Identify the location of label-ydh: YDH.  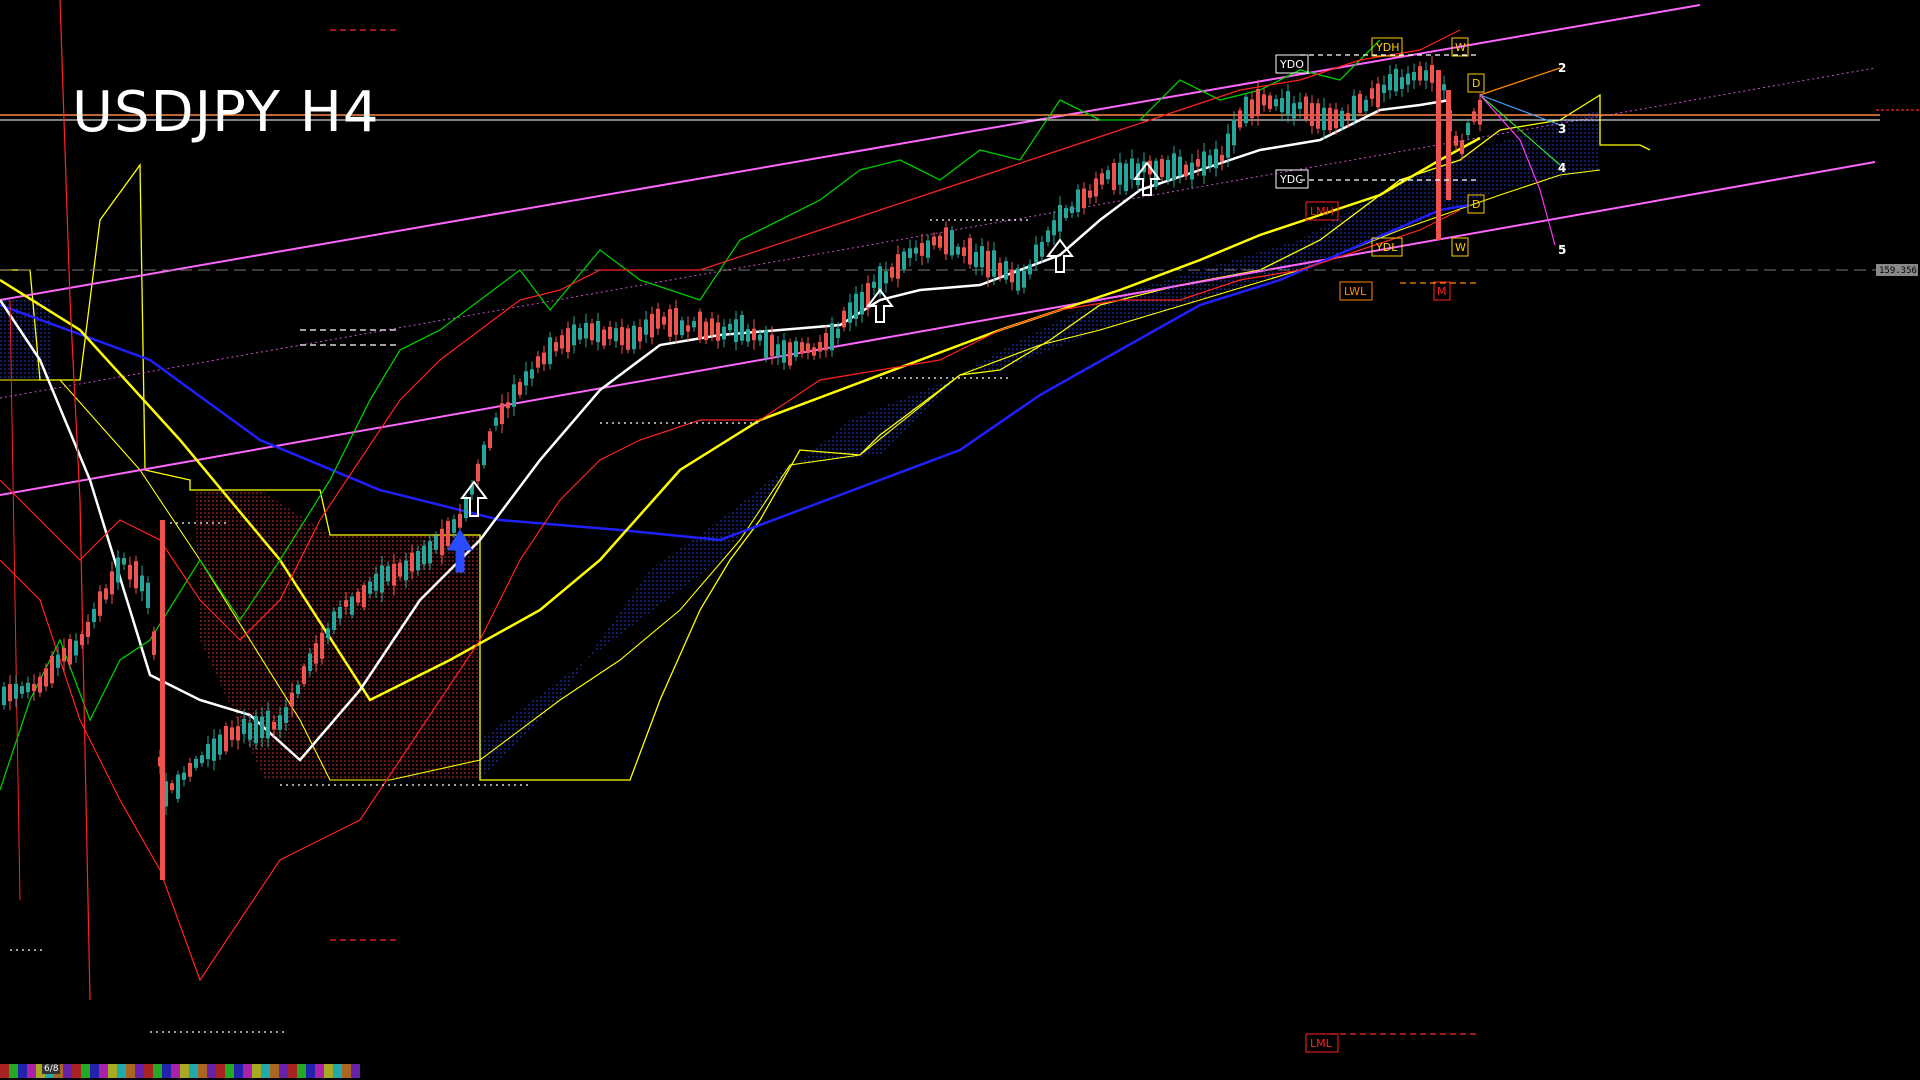
(1387, 47).